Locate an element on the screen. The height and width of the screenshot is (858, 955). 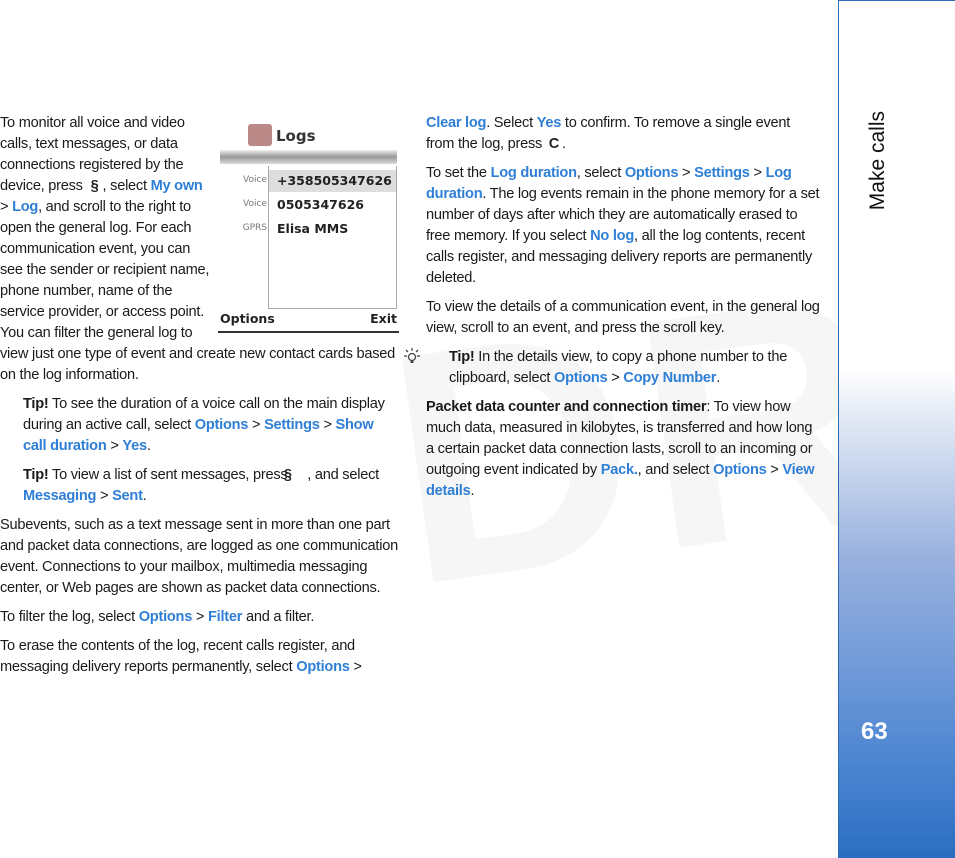
logs-app-icon is located at coordinates (260, 135).